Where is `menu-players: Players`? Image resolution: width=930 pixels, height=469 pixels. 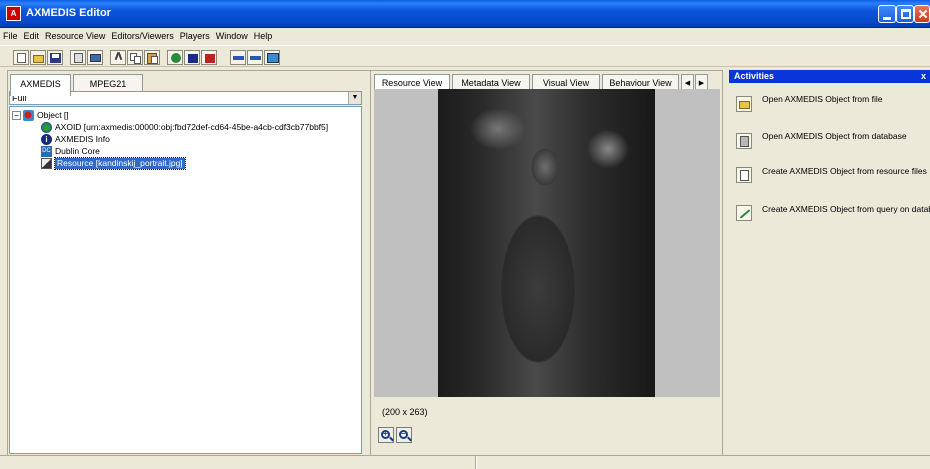
menu-players: Players is located at coordinates (195, 36).